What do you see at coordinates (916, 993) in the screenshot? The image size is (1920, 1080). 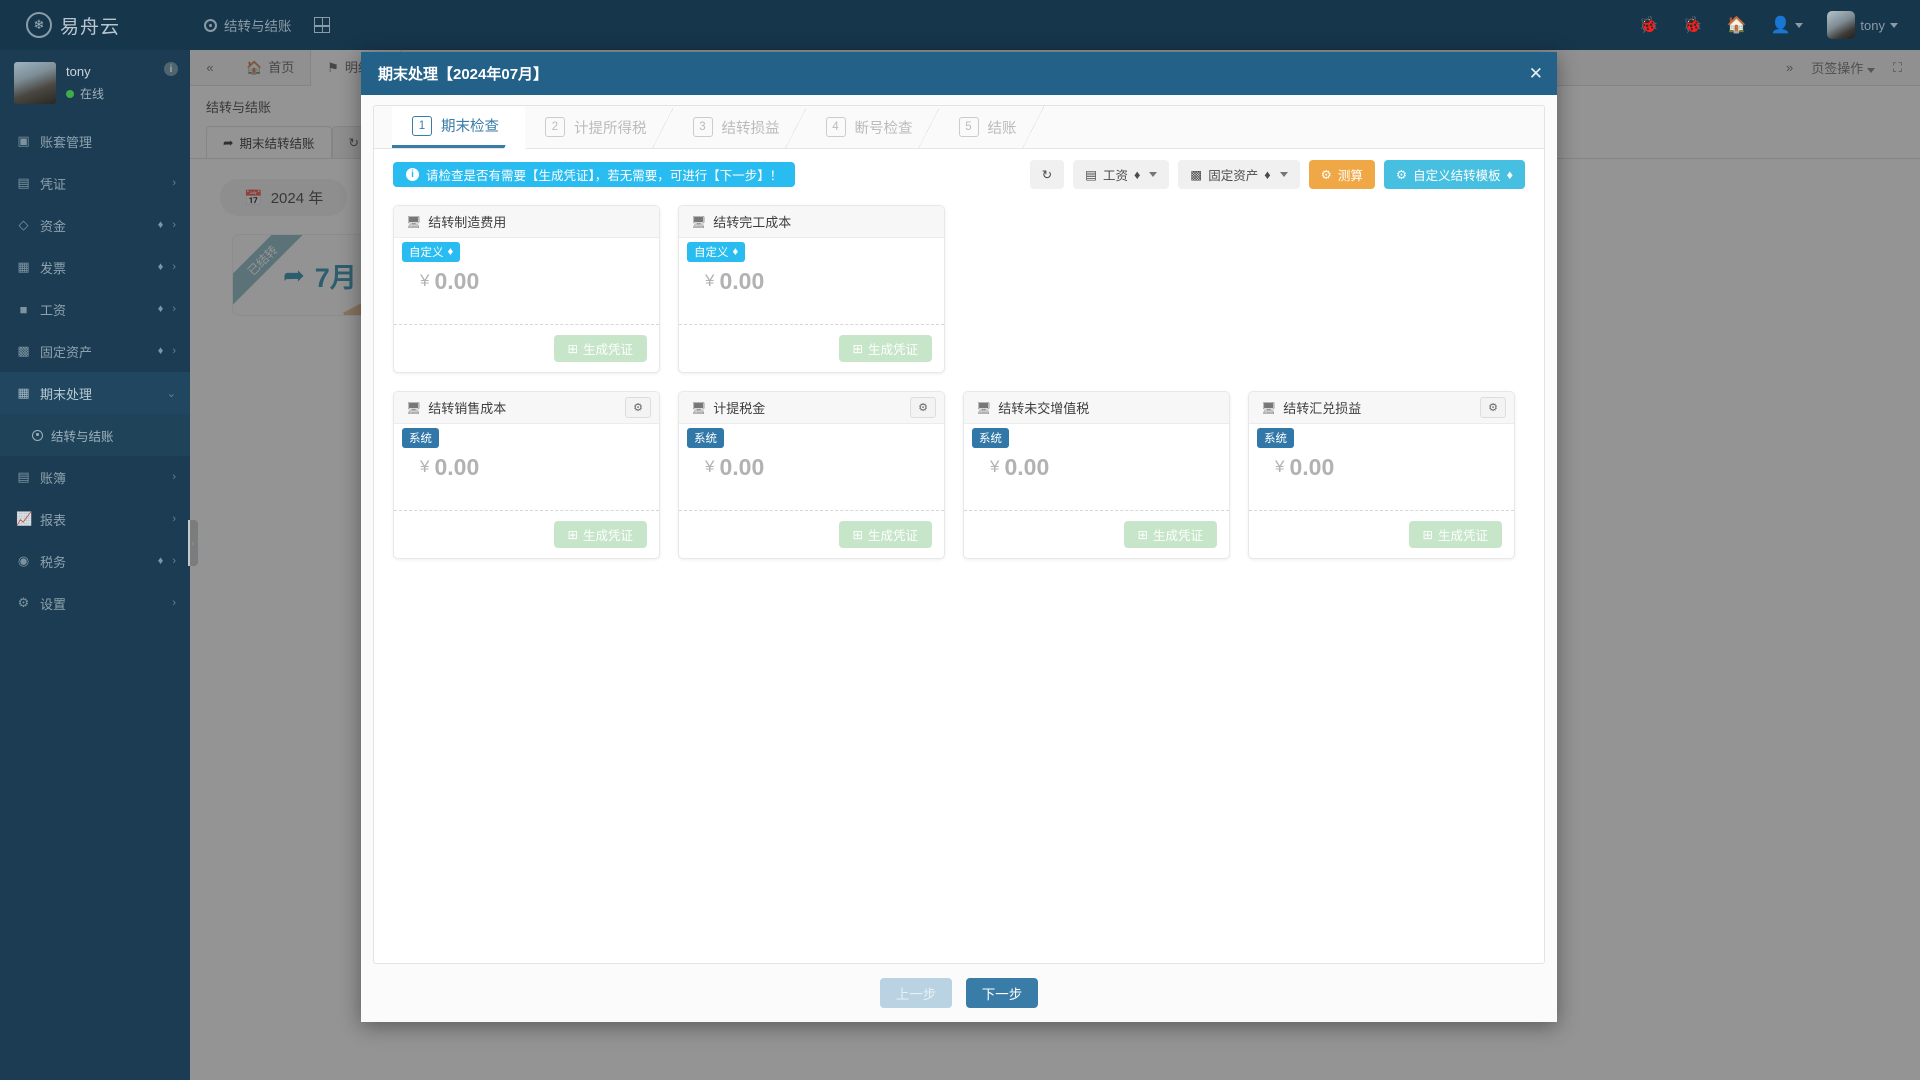 I see `prev-step-button: 上一步` at bounding box center [916, 993].